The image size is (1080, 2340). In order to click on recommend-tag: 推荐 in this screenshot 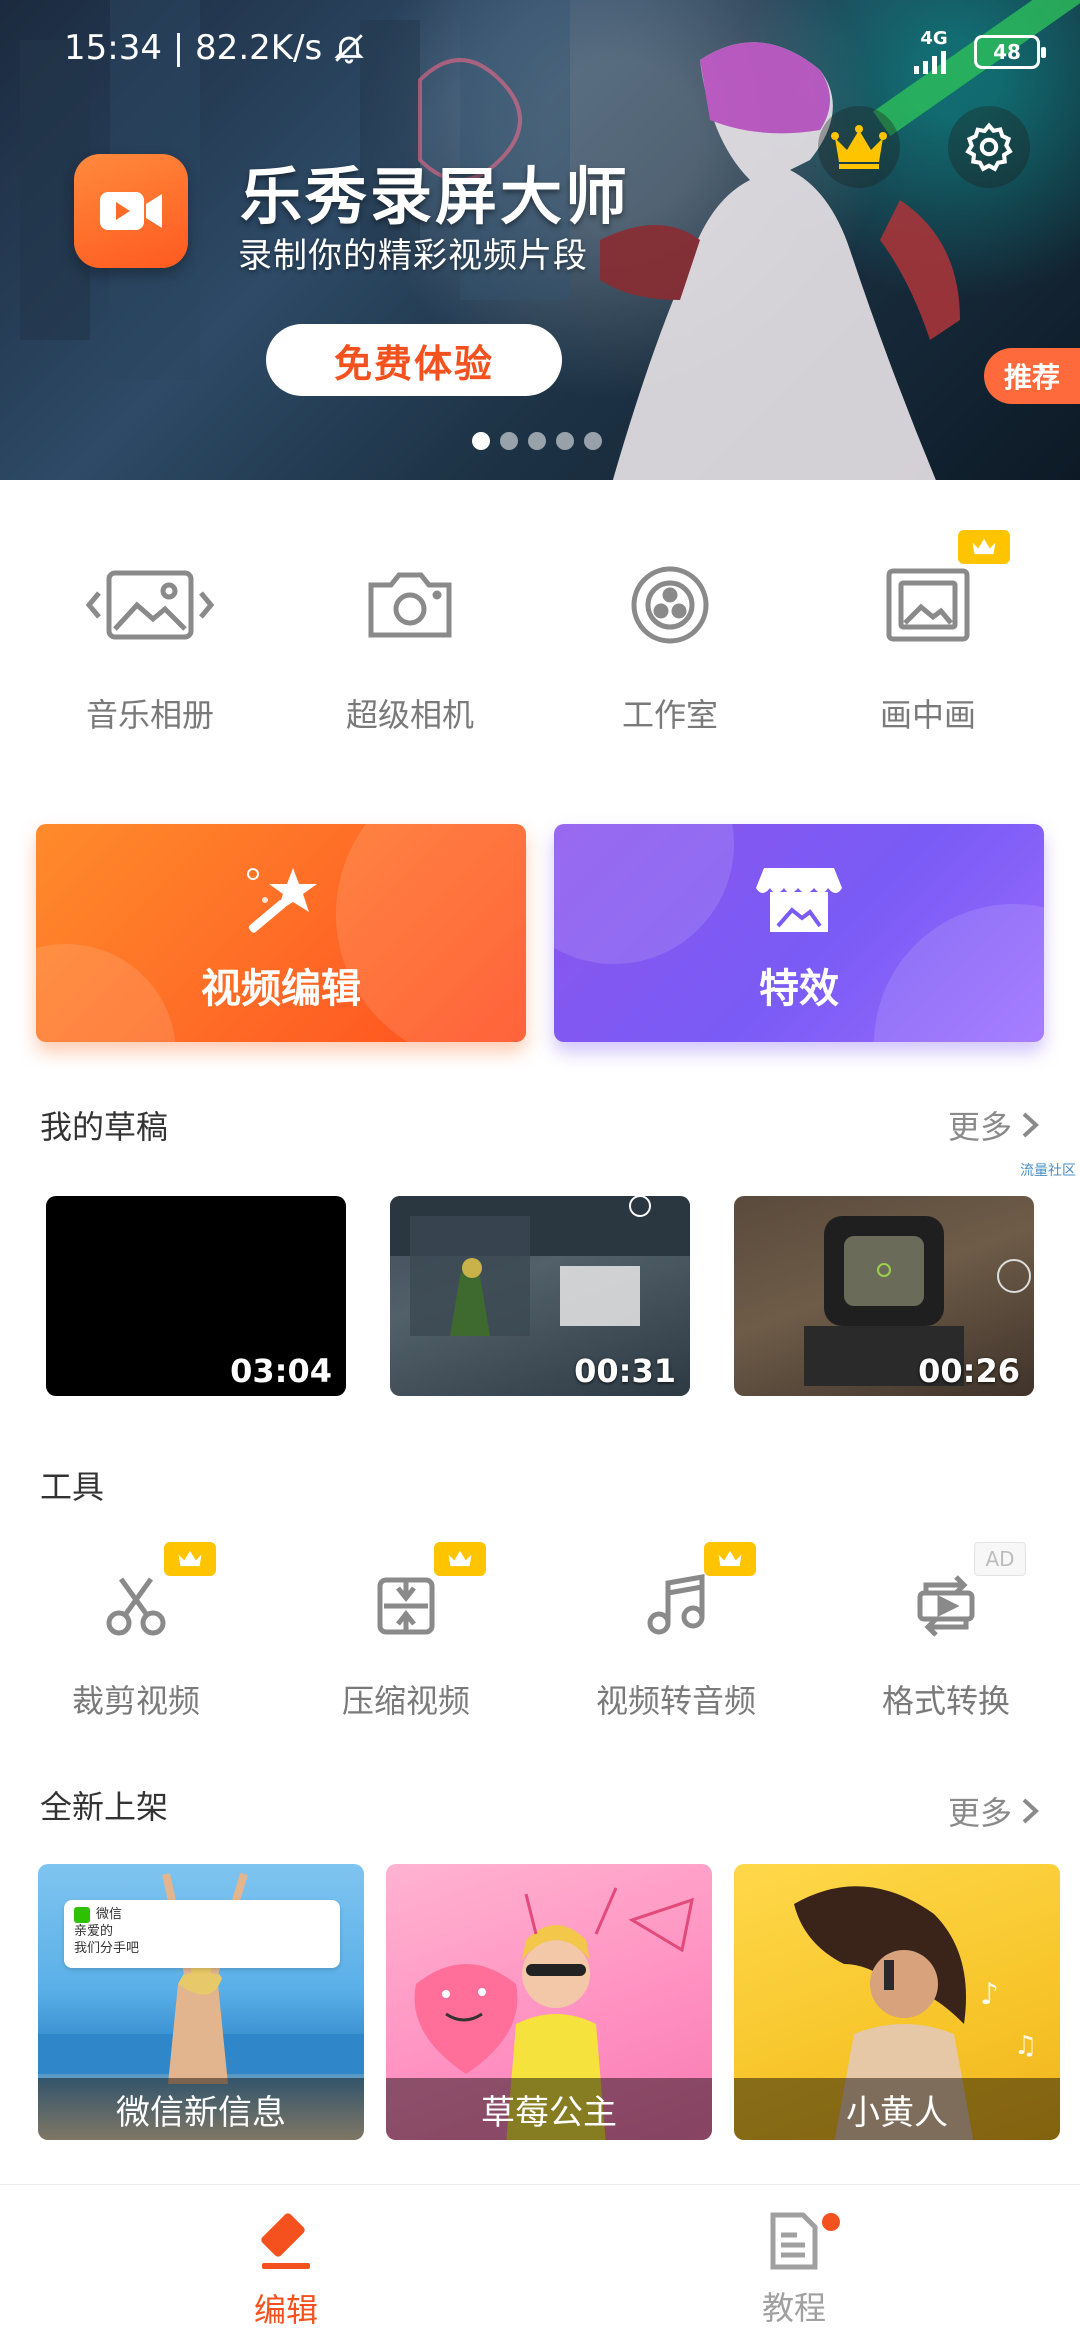, I will do `click(1032, 376)`.